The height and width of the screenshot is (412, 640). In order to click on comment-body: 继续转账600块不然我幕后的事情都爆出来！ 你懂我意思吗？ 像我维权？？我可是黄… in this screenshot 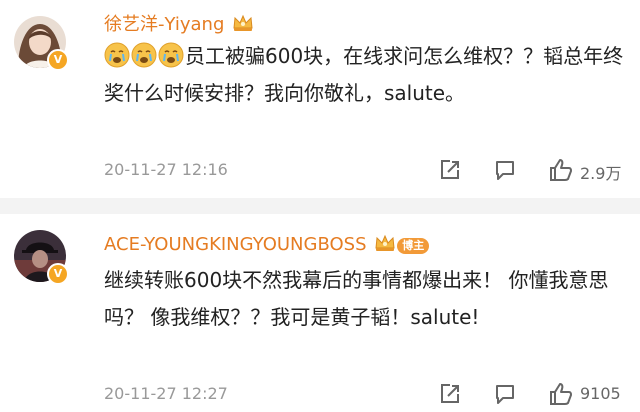, I will do `click(356, 298)`.